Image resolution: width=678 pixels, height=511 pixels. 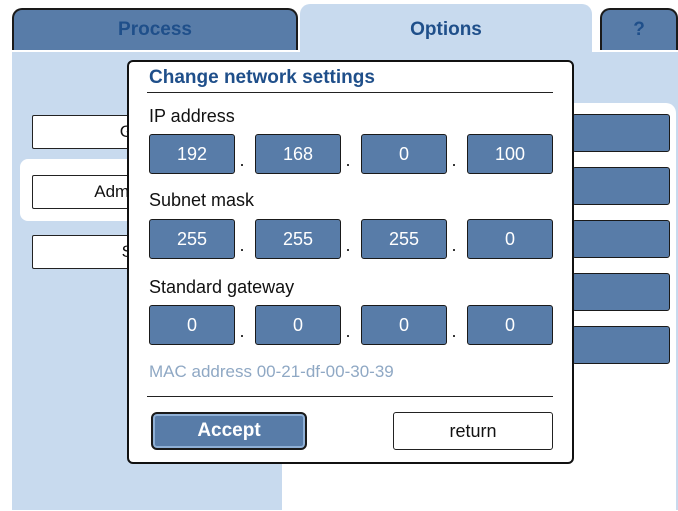 I want to click on ip-octet-1: 192, so click(x=192, y=154).